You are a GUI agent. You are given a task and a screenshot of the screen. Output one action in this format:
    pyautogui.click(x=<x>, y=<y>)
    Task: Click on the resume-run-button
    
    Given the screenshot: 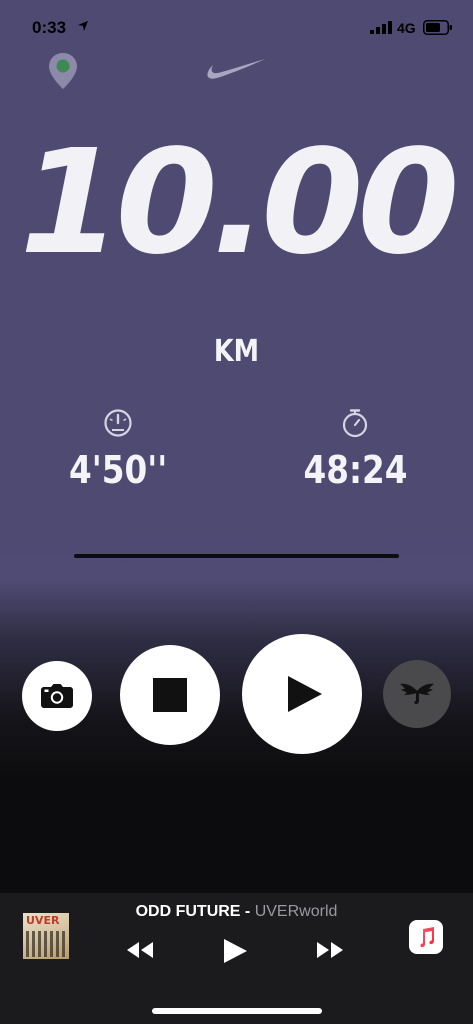 What is the action you would take?
    pyautogui.click(x=302, y=694)
    